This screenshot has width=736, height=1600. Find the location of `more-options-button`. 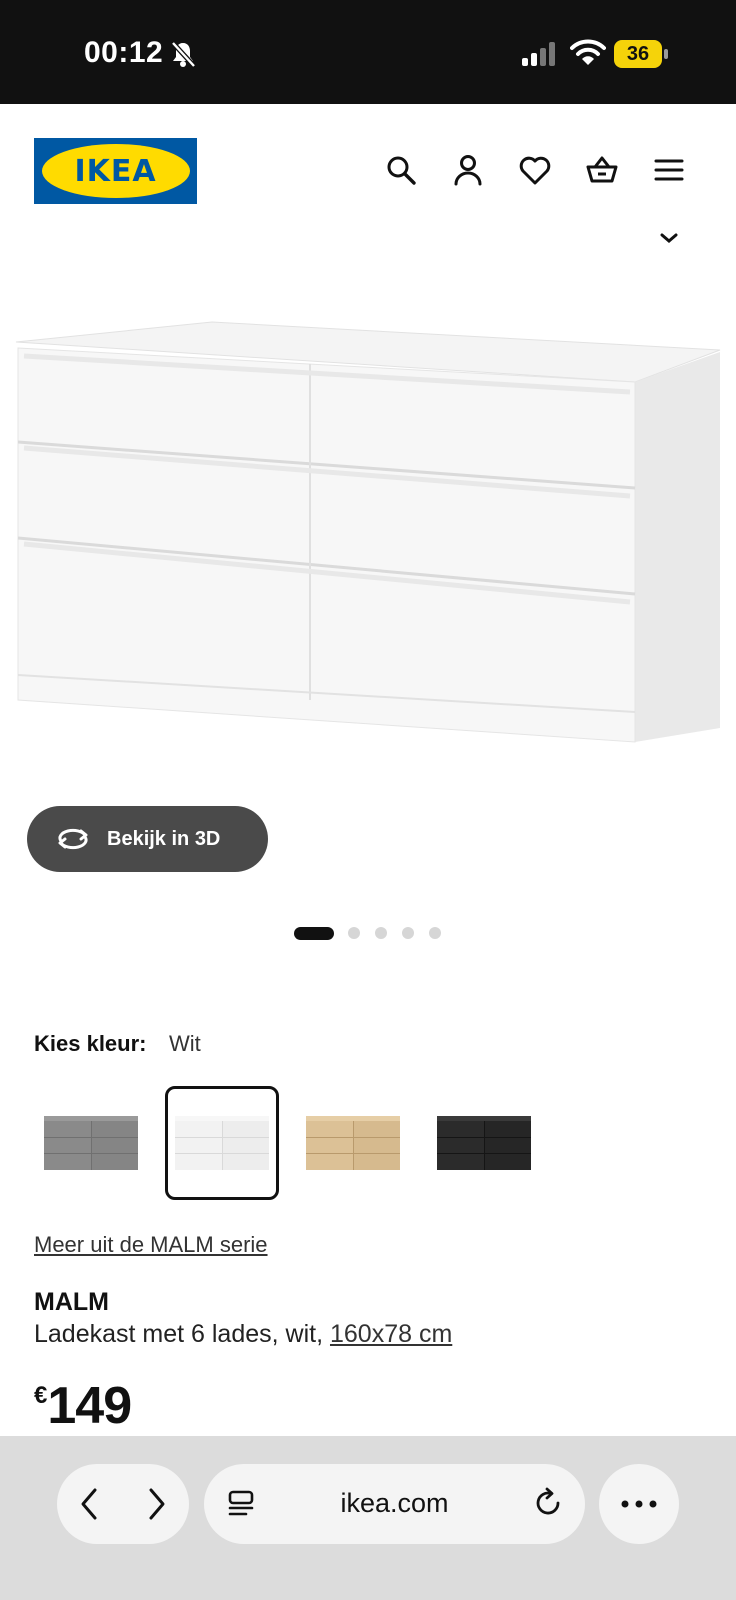

more-options-button is located at coordinates (639, 1504).